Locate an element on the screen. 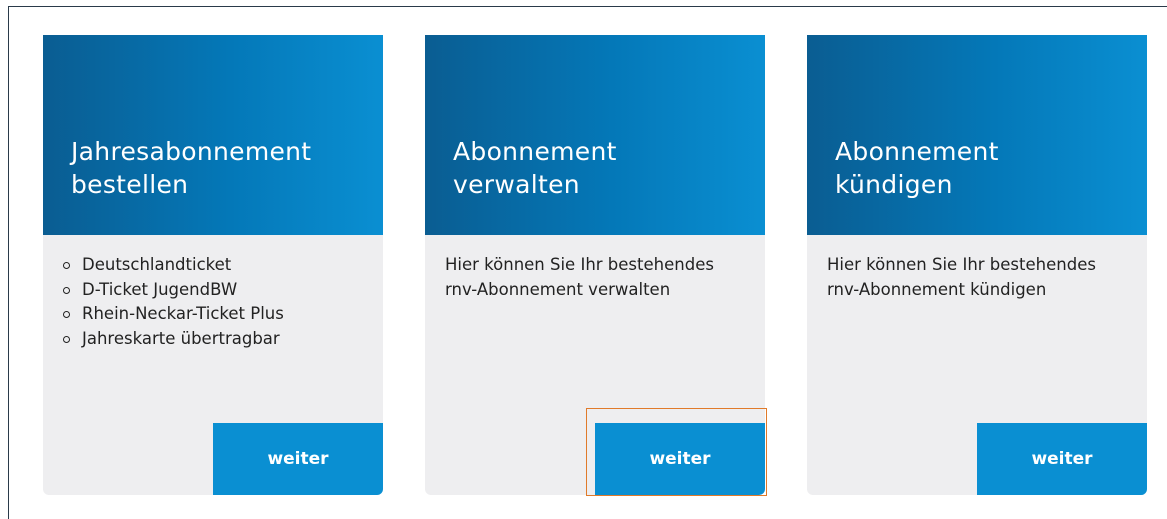  card-header: Abonnement verwalten is located at coordinates (595, 135).